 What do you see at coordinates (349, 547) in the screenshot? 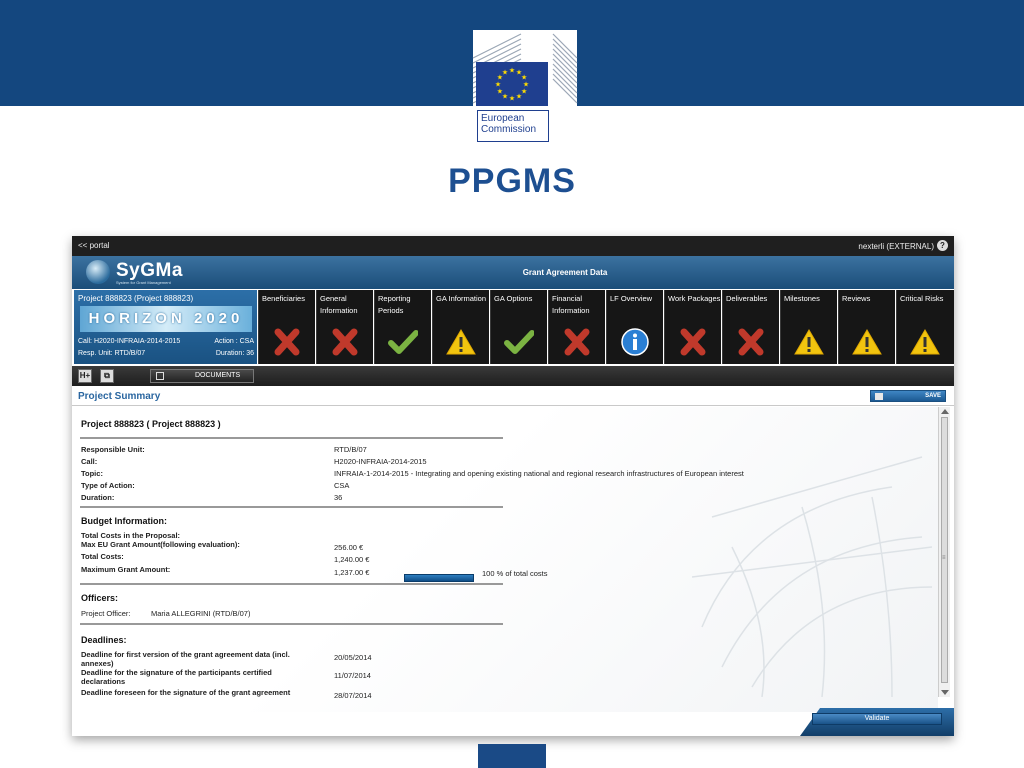
I see `max-eu-grant-value: 256.00 €` at bounding box center [349, 547].